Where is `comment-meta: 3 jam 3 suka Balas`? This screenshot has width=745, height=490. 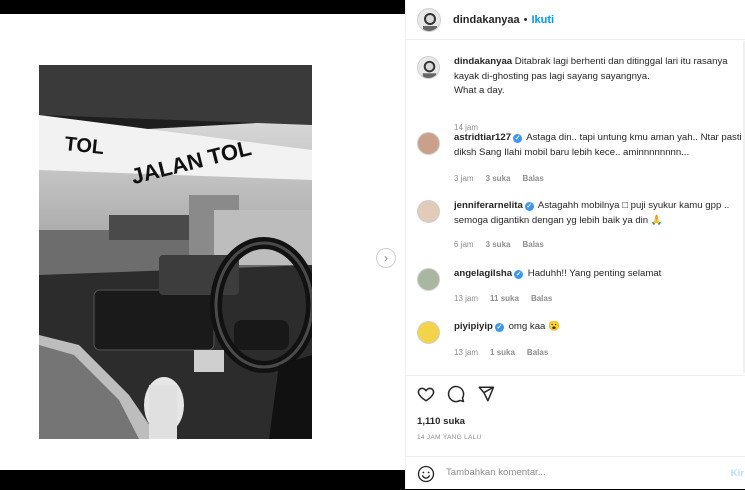 comment-meta: 3 jam 3 suka Balas is located at coordinates (505, 178).